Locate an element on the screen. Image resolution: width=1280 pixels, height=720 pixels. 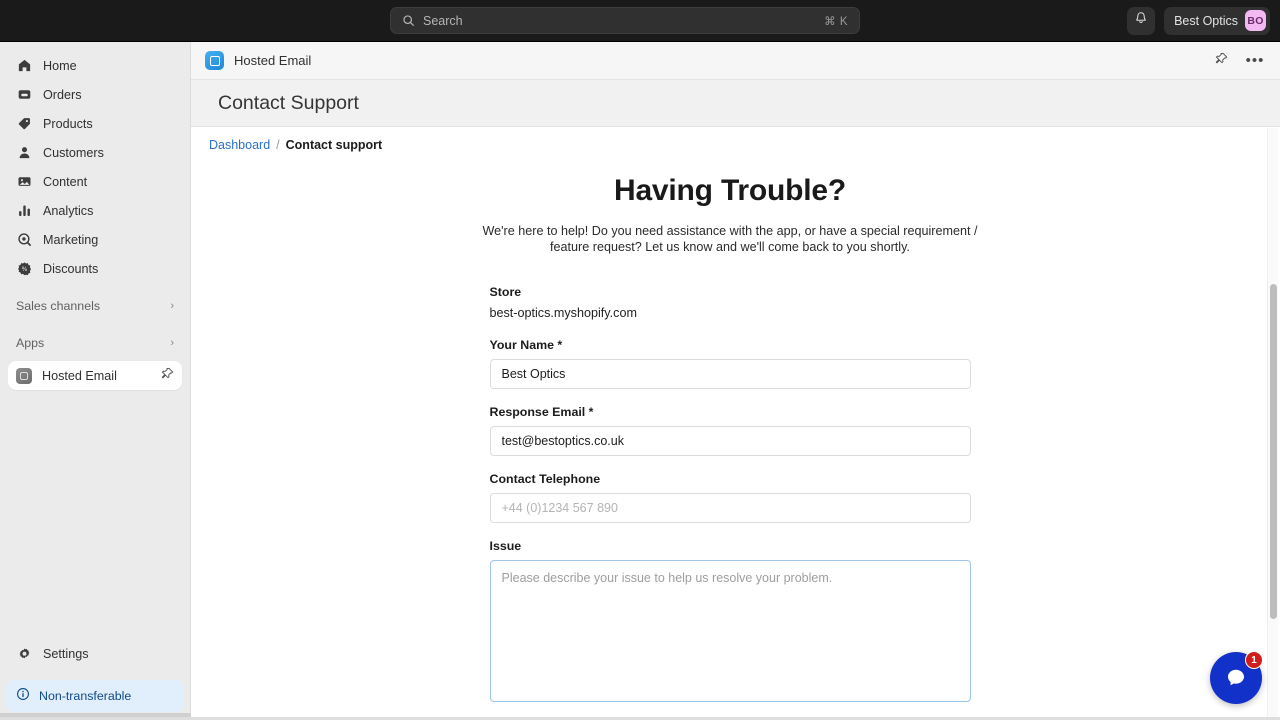
user-menu-button: Best Optics BO is located at coordinates (1217, 20).